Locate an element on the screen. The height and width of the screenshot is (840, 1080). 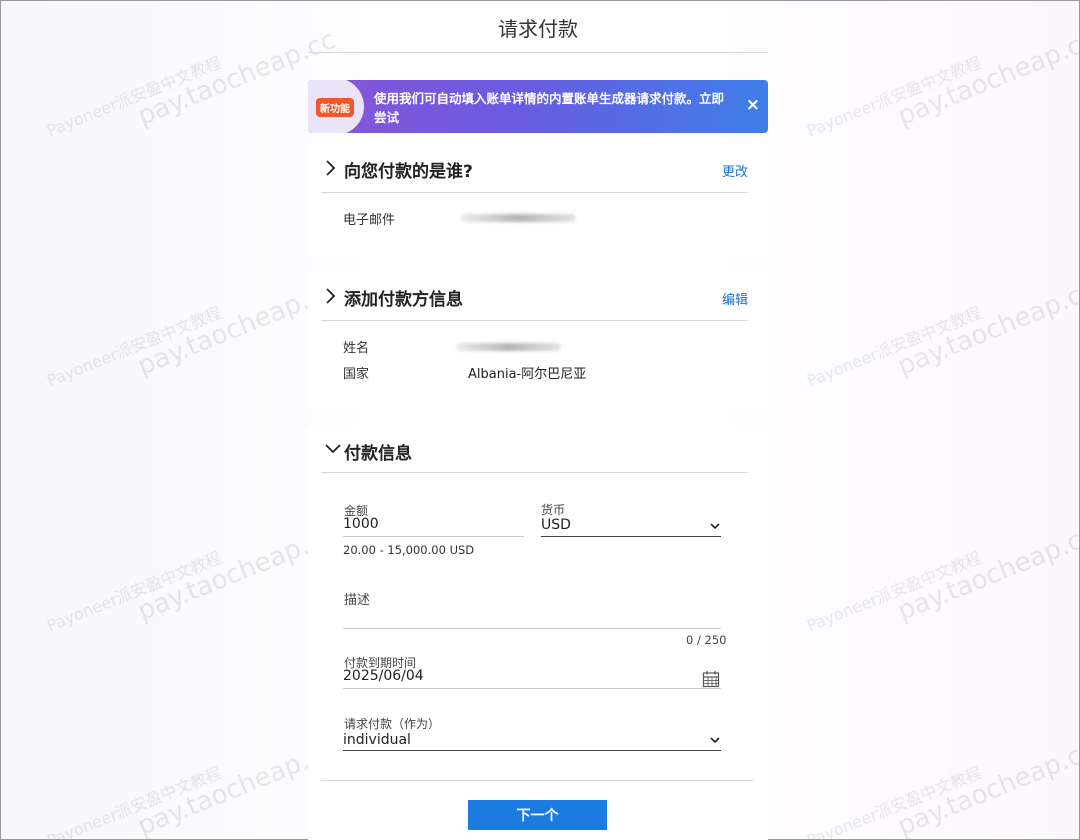
payer-card-header: 向您付款的是谁? 更改 is located at coordinates (534, 169).